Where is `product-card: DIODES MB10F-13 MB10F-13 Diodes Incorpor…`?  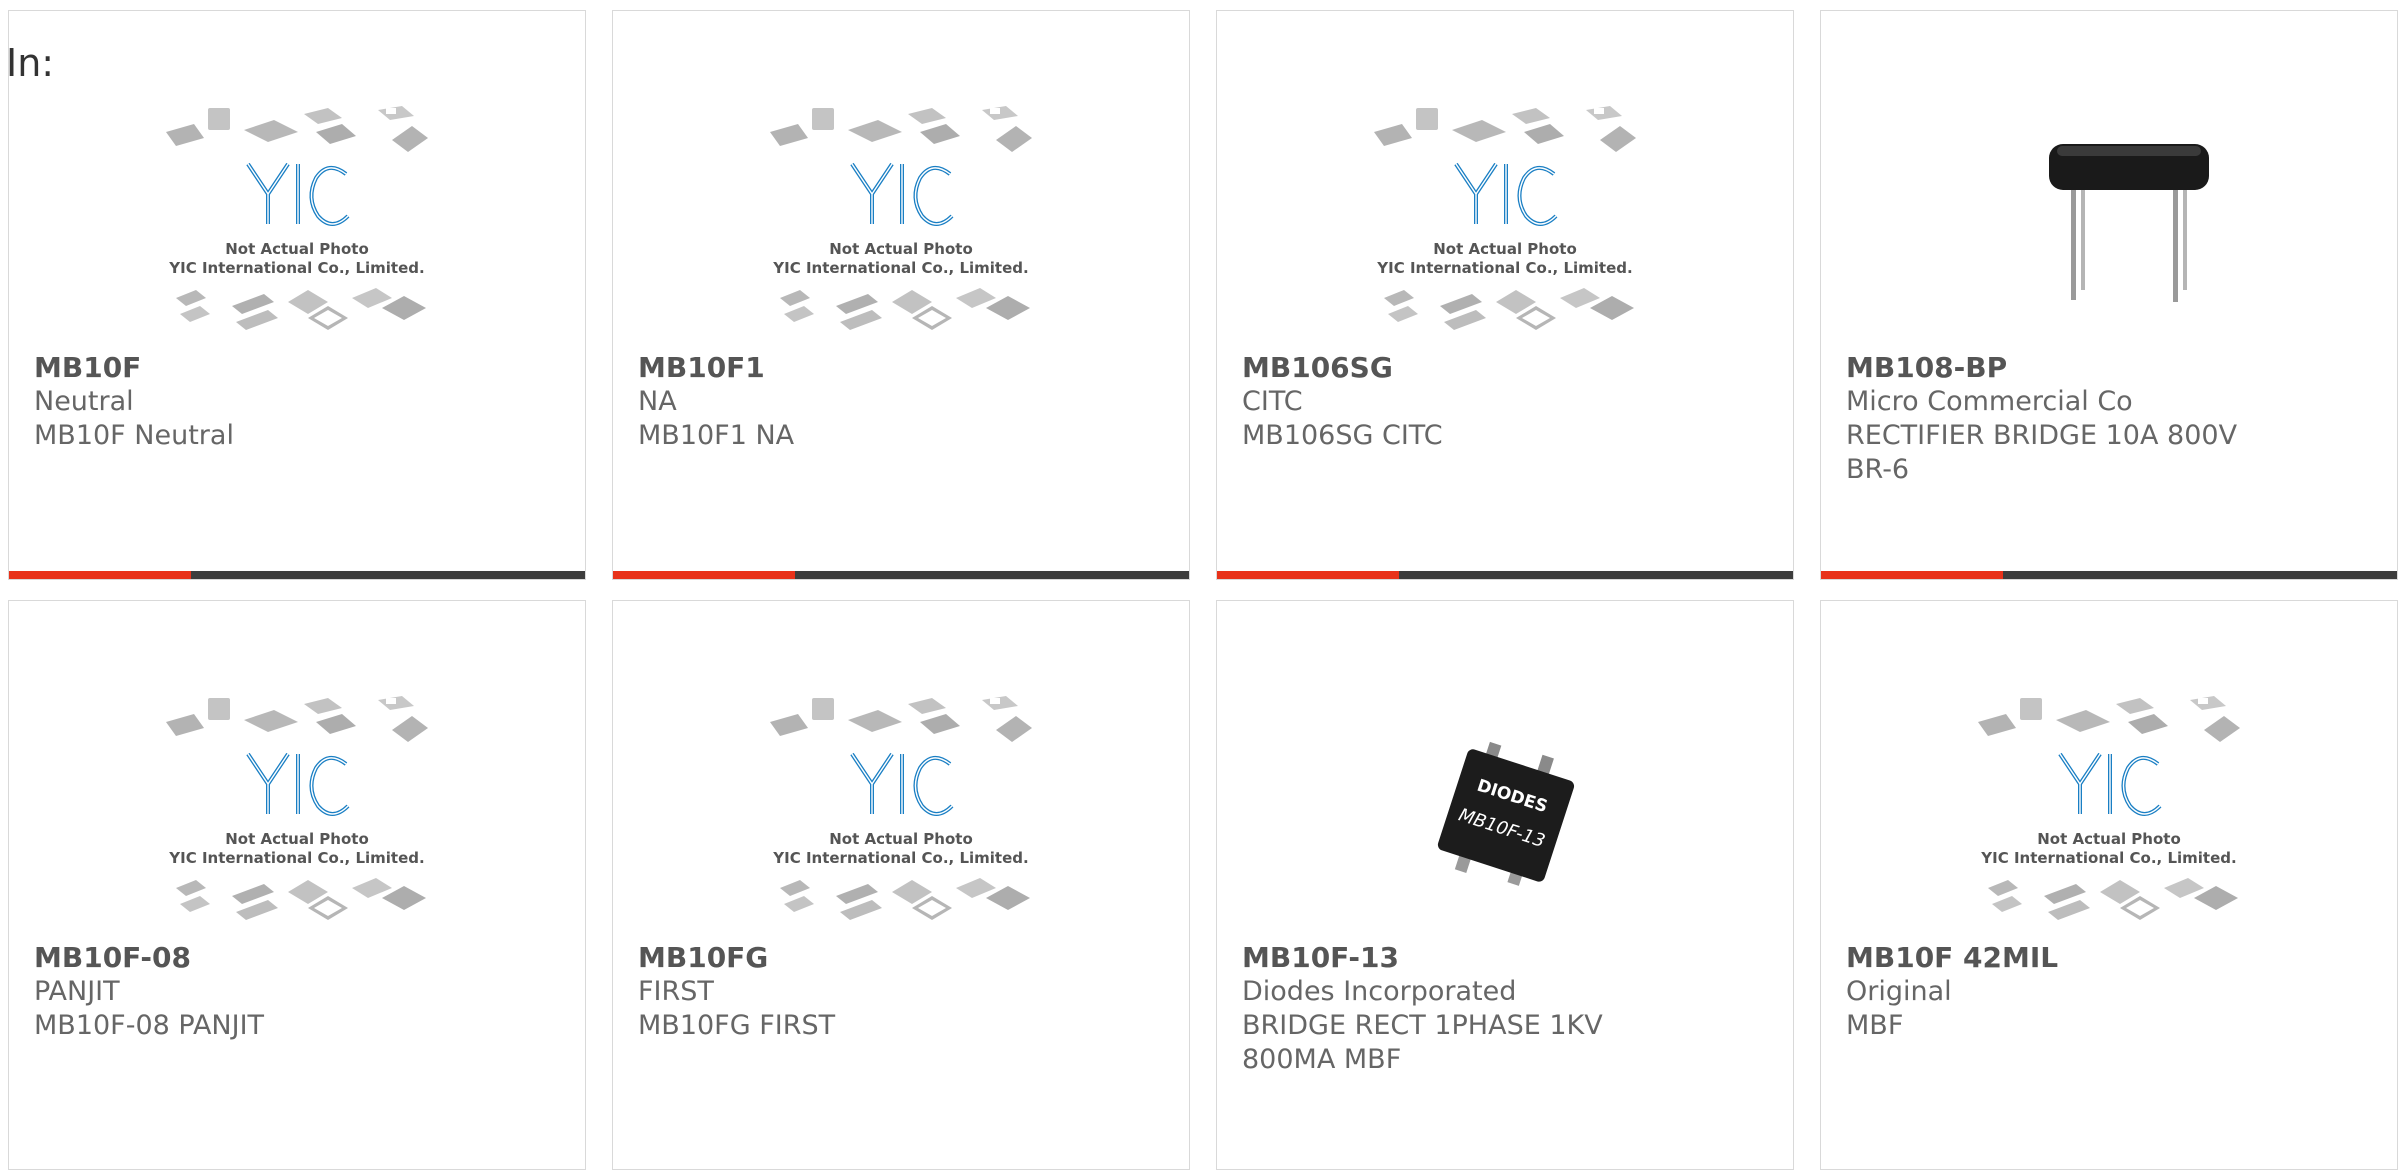
product-card: DIODES MB10F-13 MB10F-13 Diodes Incorpor… is located at coordinates (1505, 885).